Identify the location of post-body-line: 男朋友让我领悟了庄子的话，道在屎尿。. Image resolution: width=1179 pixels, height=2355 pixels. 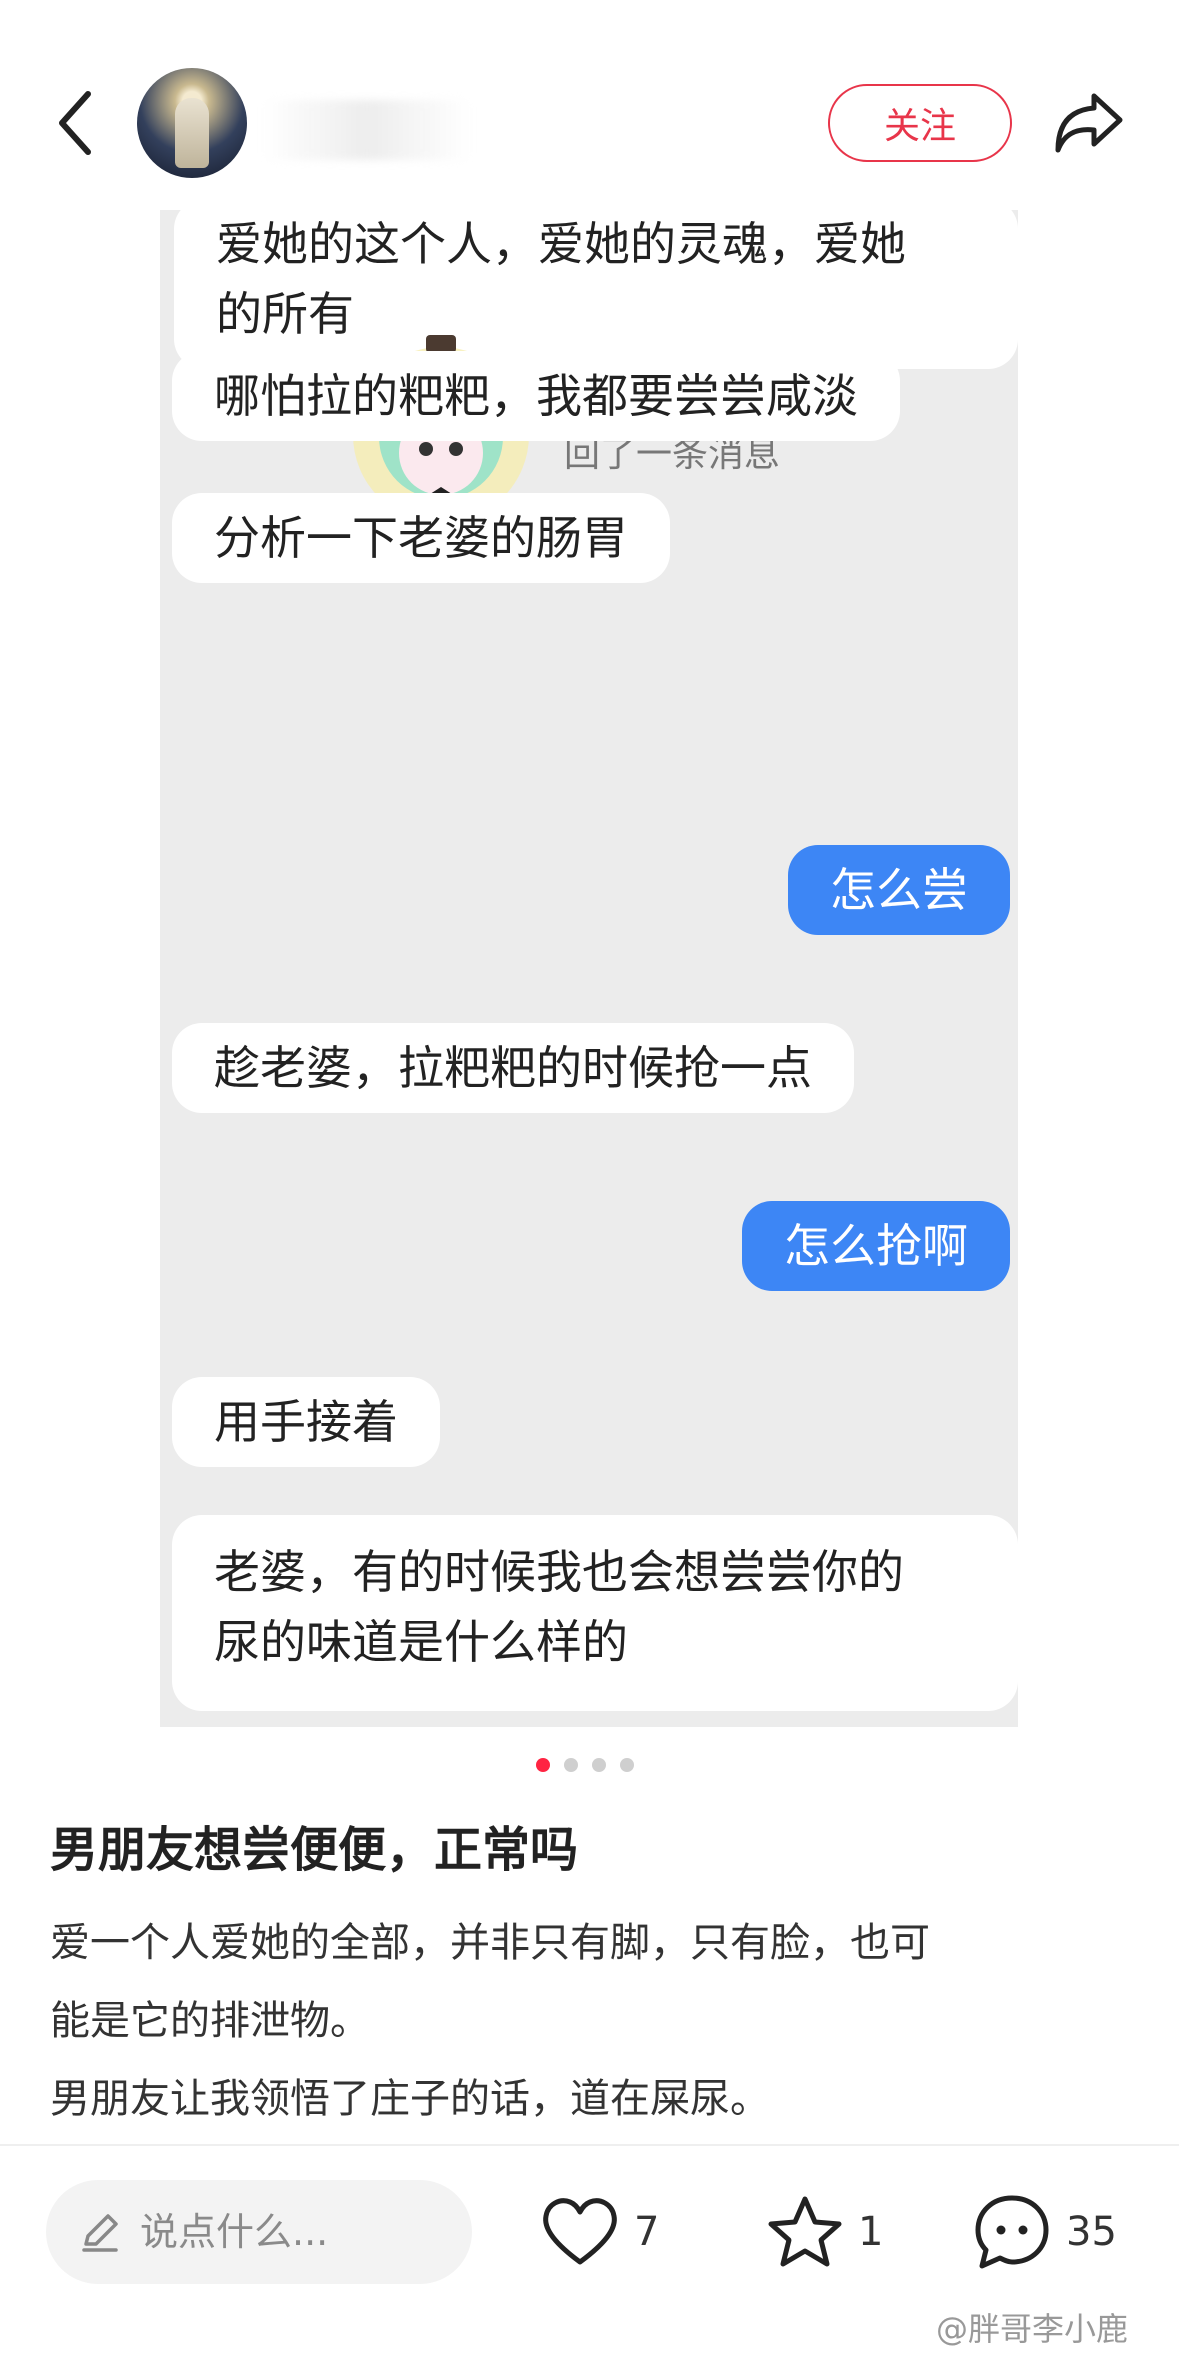
(410, 2099).